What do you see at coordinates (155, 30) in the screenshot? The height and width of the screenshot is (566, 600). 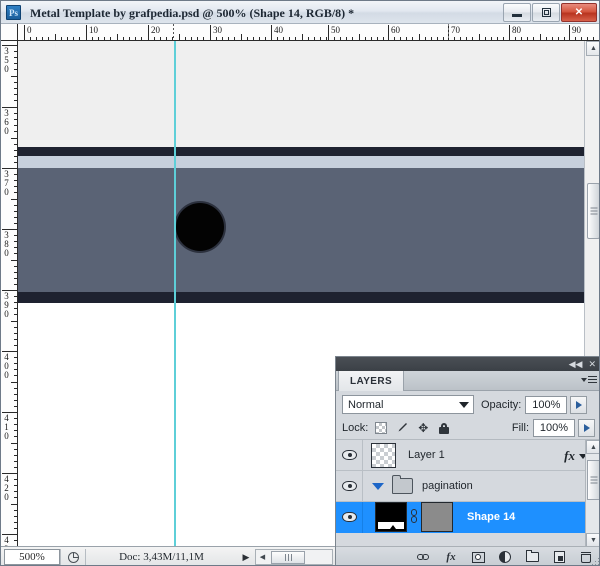 I see `ruler-label: 20` at bounding box center [155, 30].